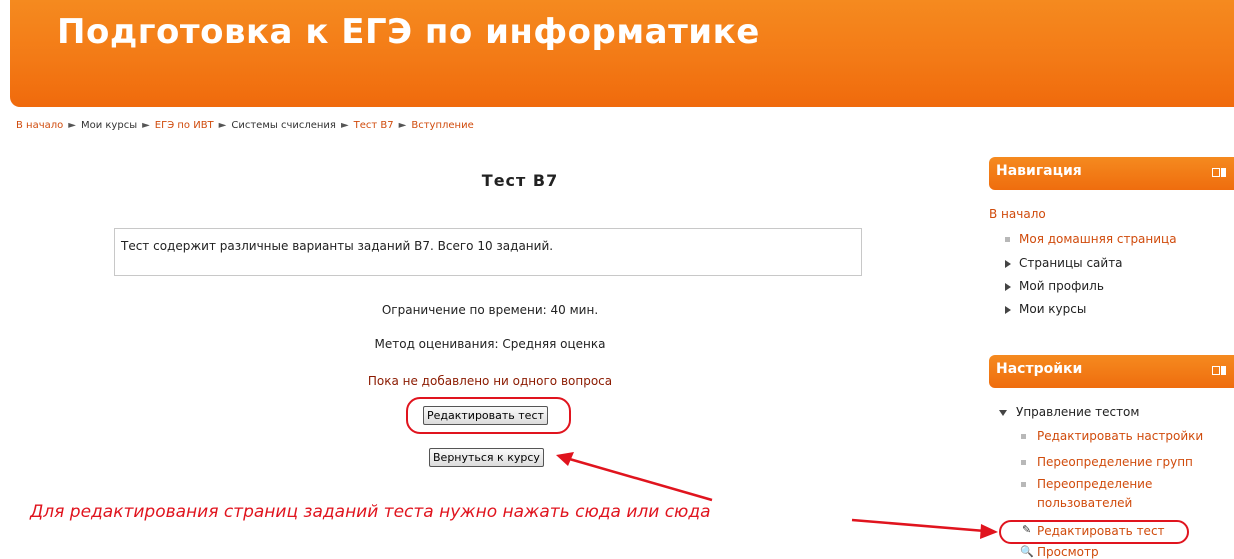 This screenshot has width=1234, height=559. Describe the element at coordinates (1052, 309) in the screenshot. I see `nav-my-courses: Мои курсы` at that location.